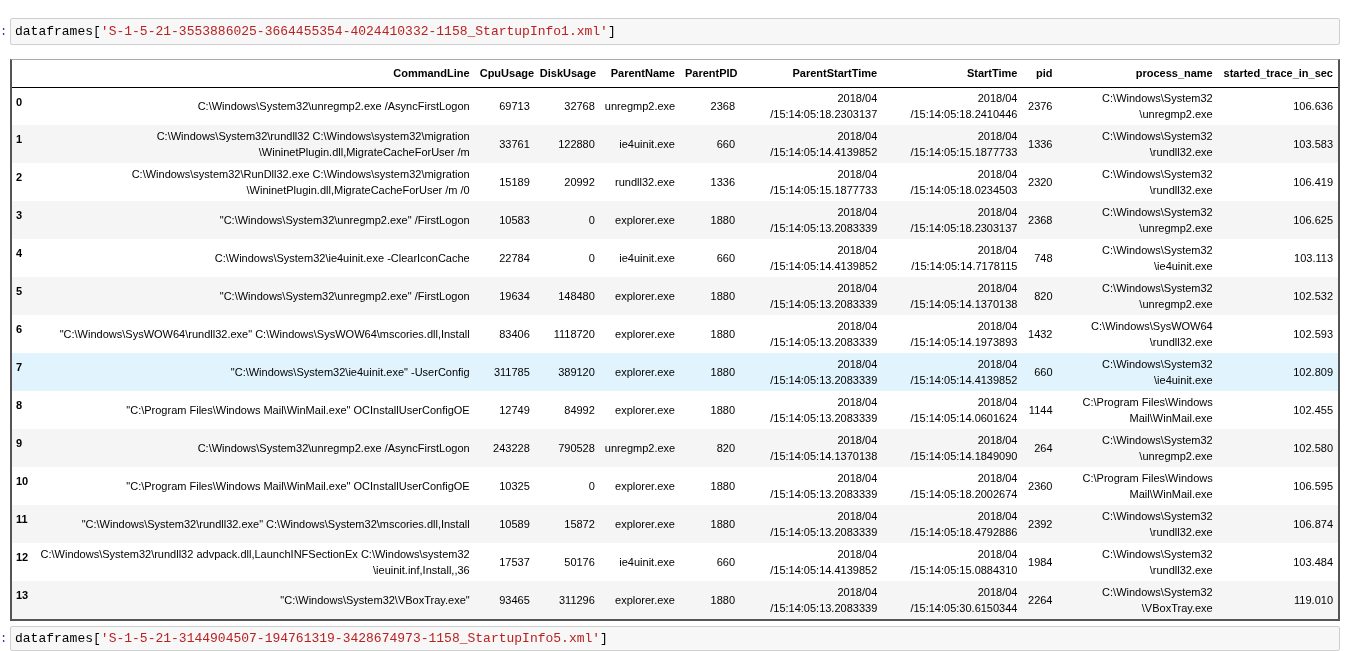  What do you see at coordinates (254, 600) in the screenshot?
I see `table-cell: "C:\Windows\System32\VBoxTray.exe"` at bounding box center [254, 600].